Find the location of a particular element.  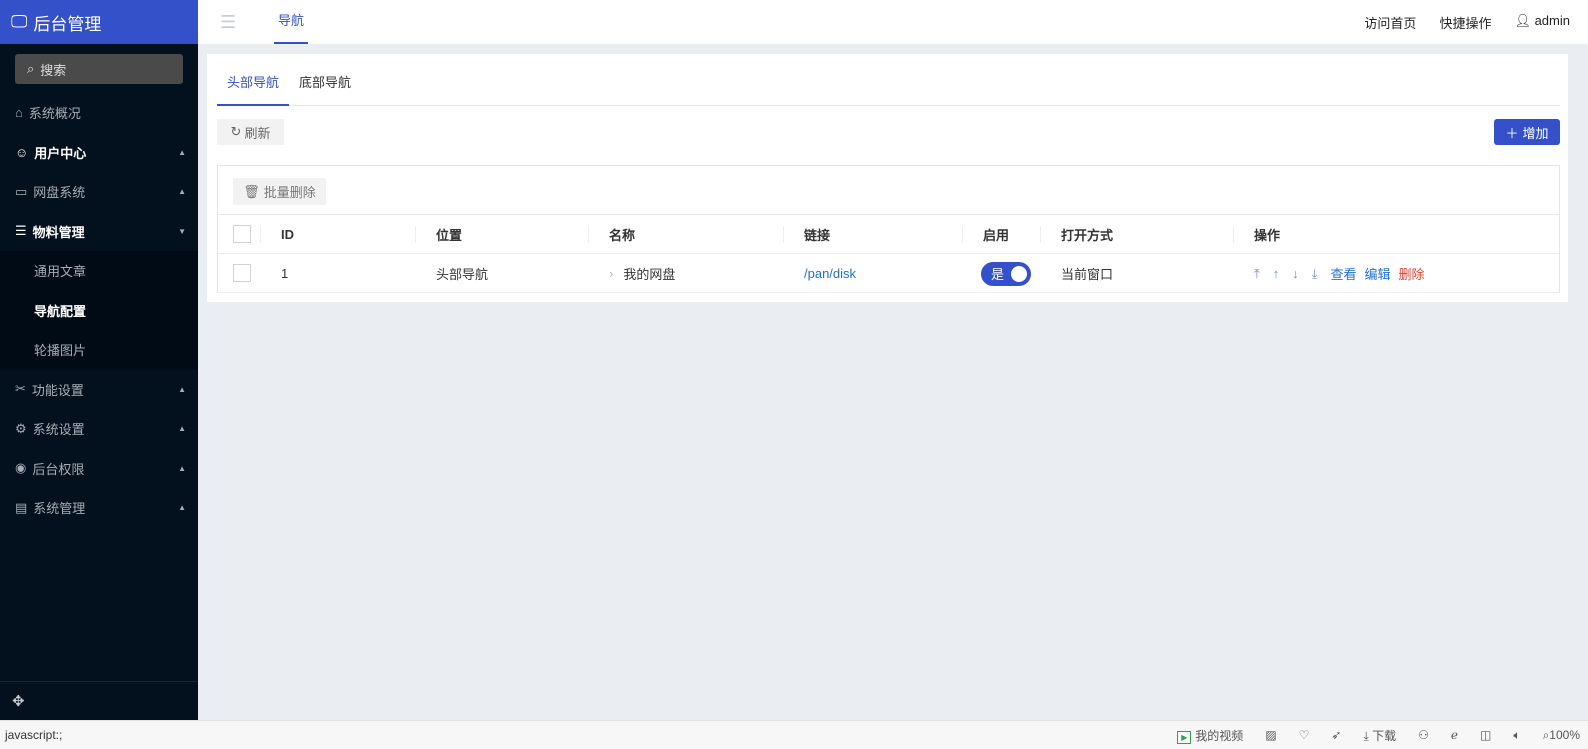

move-top-icon: ⤒ is located at coordinates (1257, 274).